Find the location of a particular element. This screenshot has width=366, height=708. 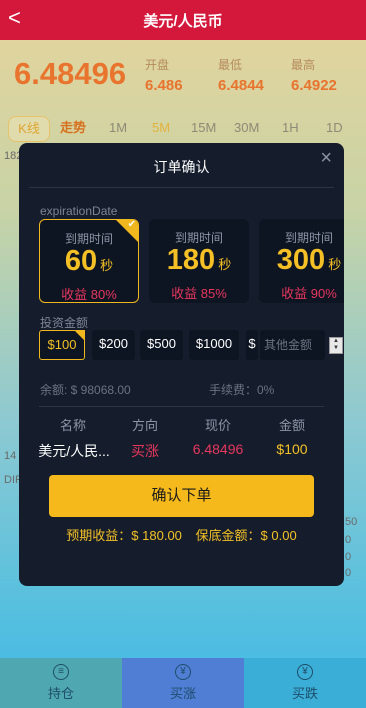

nav-label: 持仓 is located at coordinates (60, 693).